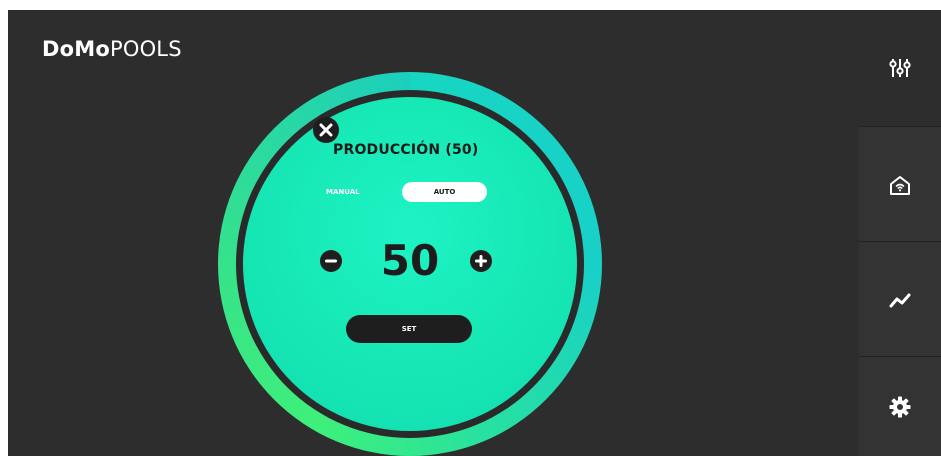  What do you see at coordinates (409, 329) in the screenshot?
I see `set-button: SET` at bounding box center [409, 329].